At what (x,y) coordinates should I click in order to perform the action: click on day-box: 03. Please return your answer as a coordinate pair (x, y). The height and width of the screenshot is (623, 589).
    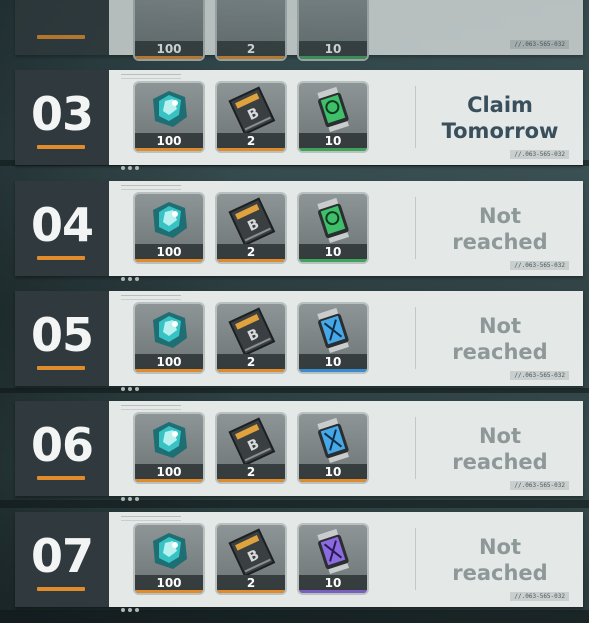
    Looking at the image, I should click on (62, 117).